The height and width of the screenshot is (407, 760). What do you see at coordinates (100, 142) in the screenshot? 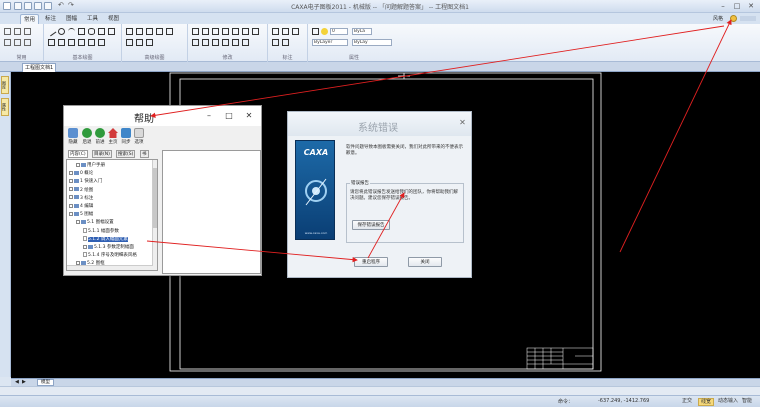
I see `toolbar-label: 前进` at bounding box center [100, 142].